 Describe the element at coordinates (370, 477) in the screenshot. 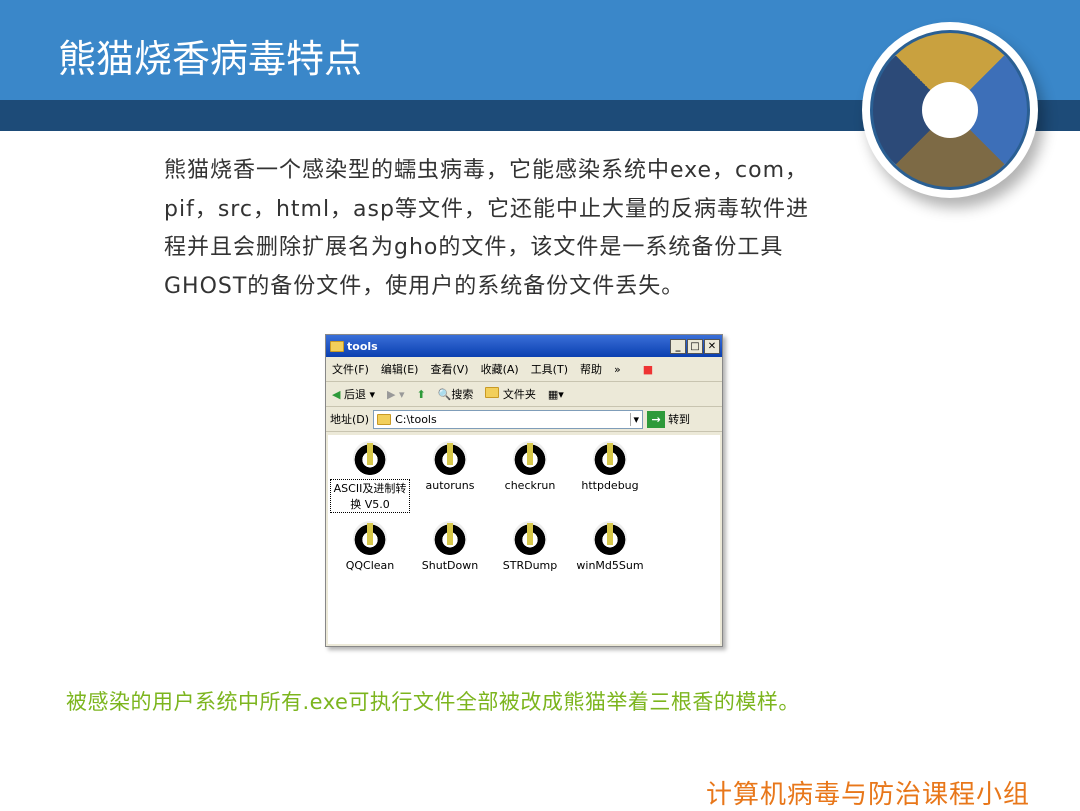

I see `file-item: ASCII及进制转换 V5.0` at that location.